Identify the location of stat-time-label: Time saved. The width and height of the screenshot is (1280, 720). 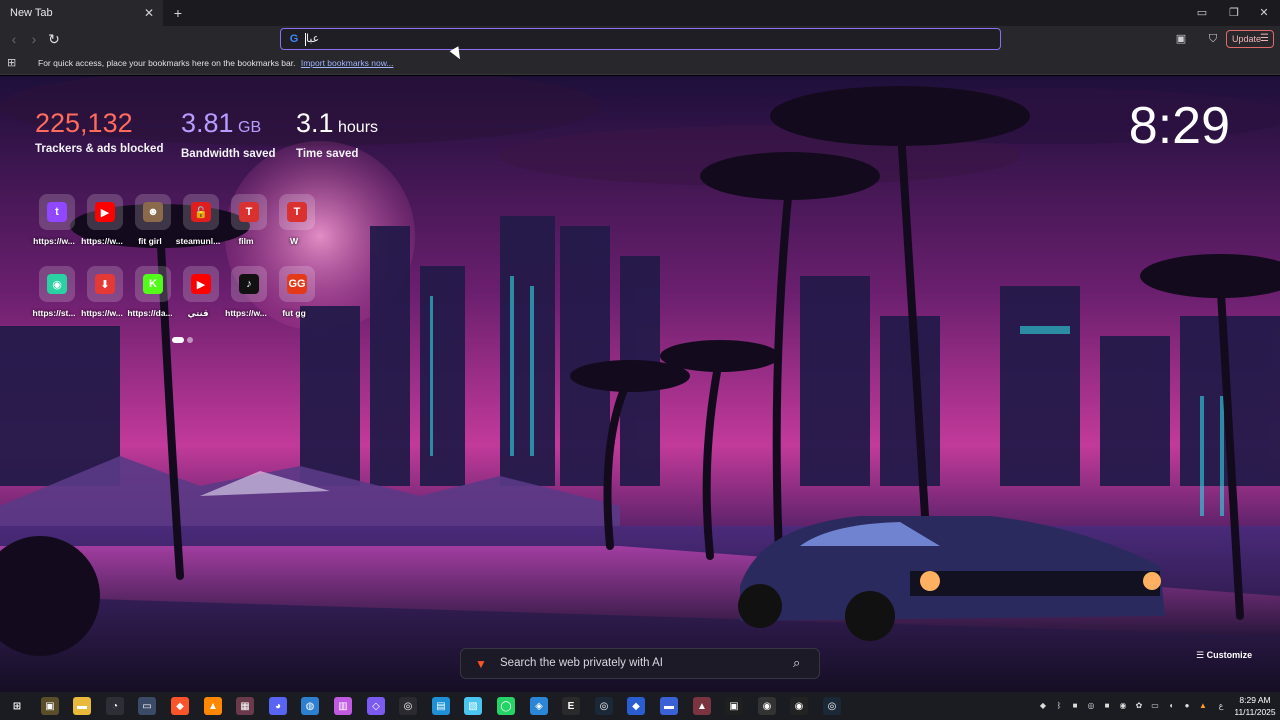
(327, 154).